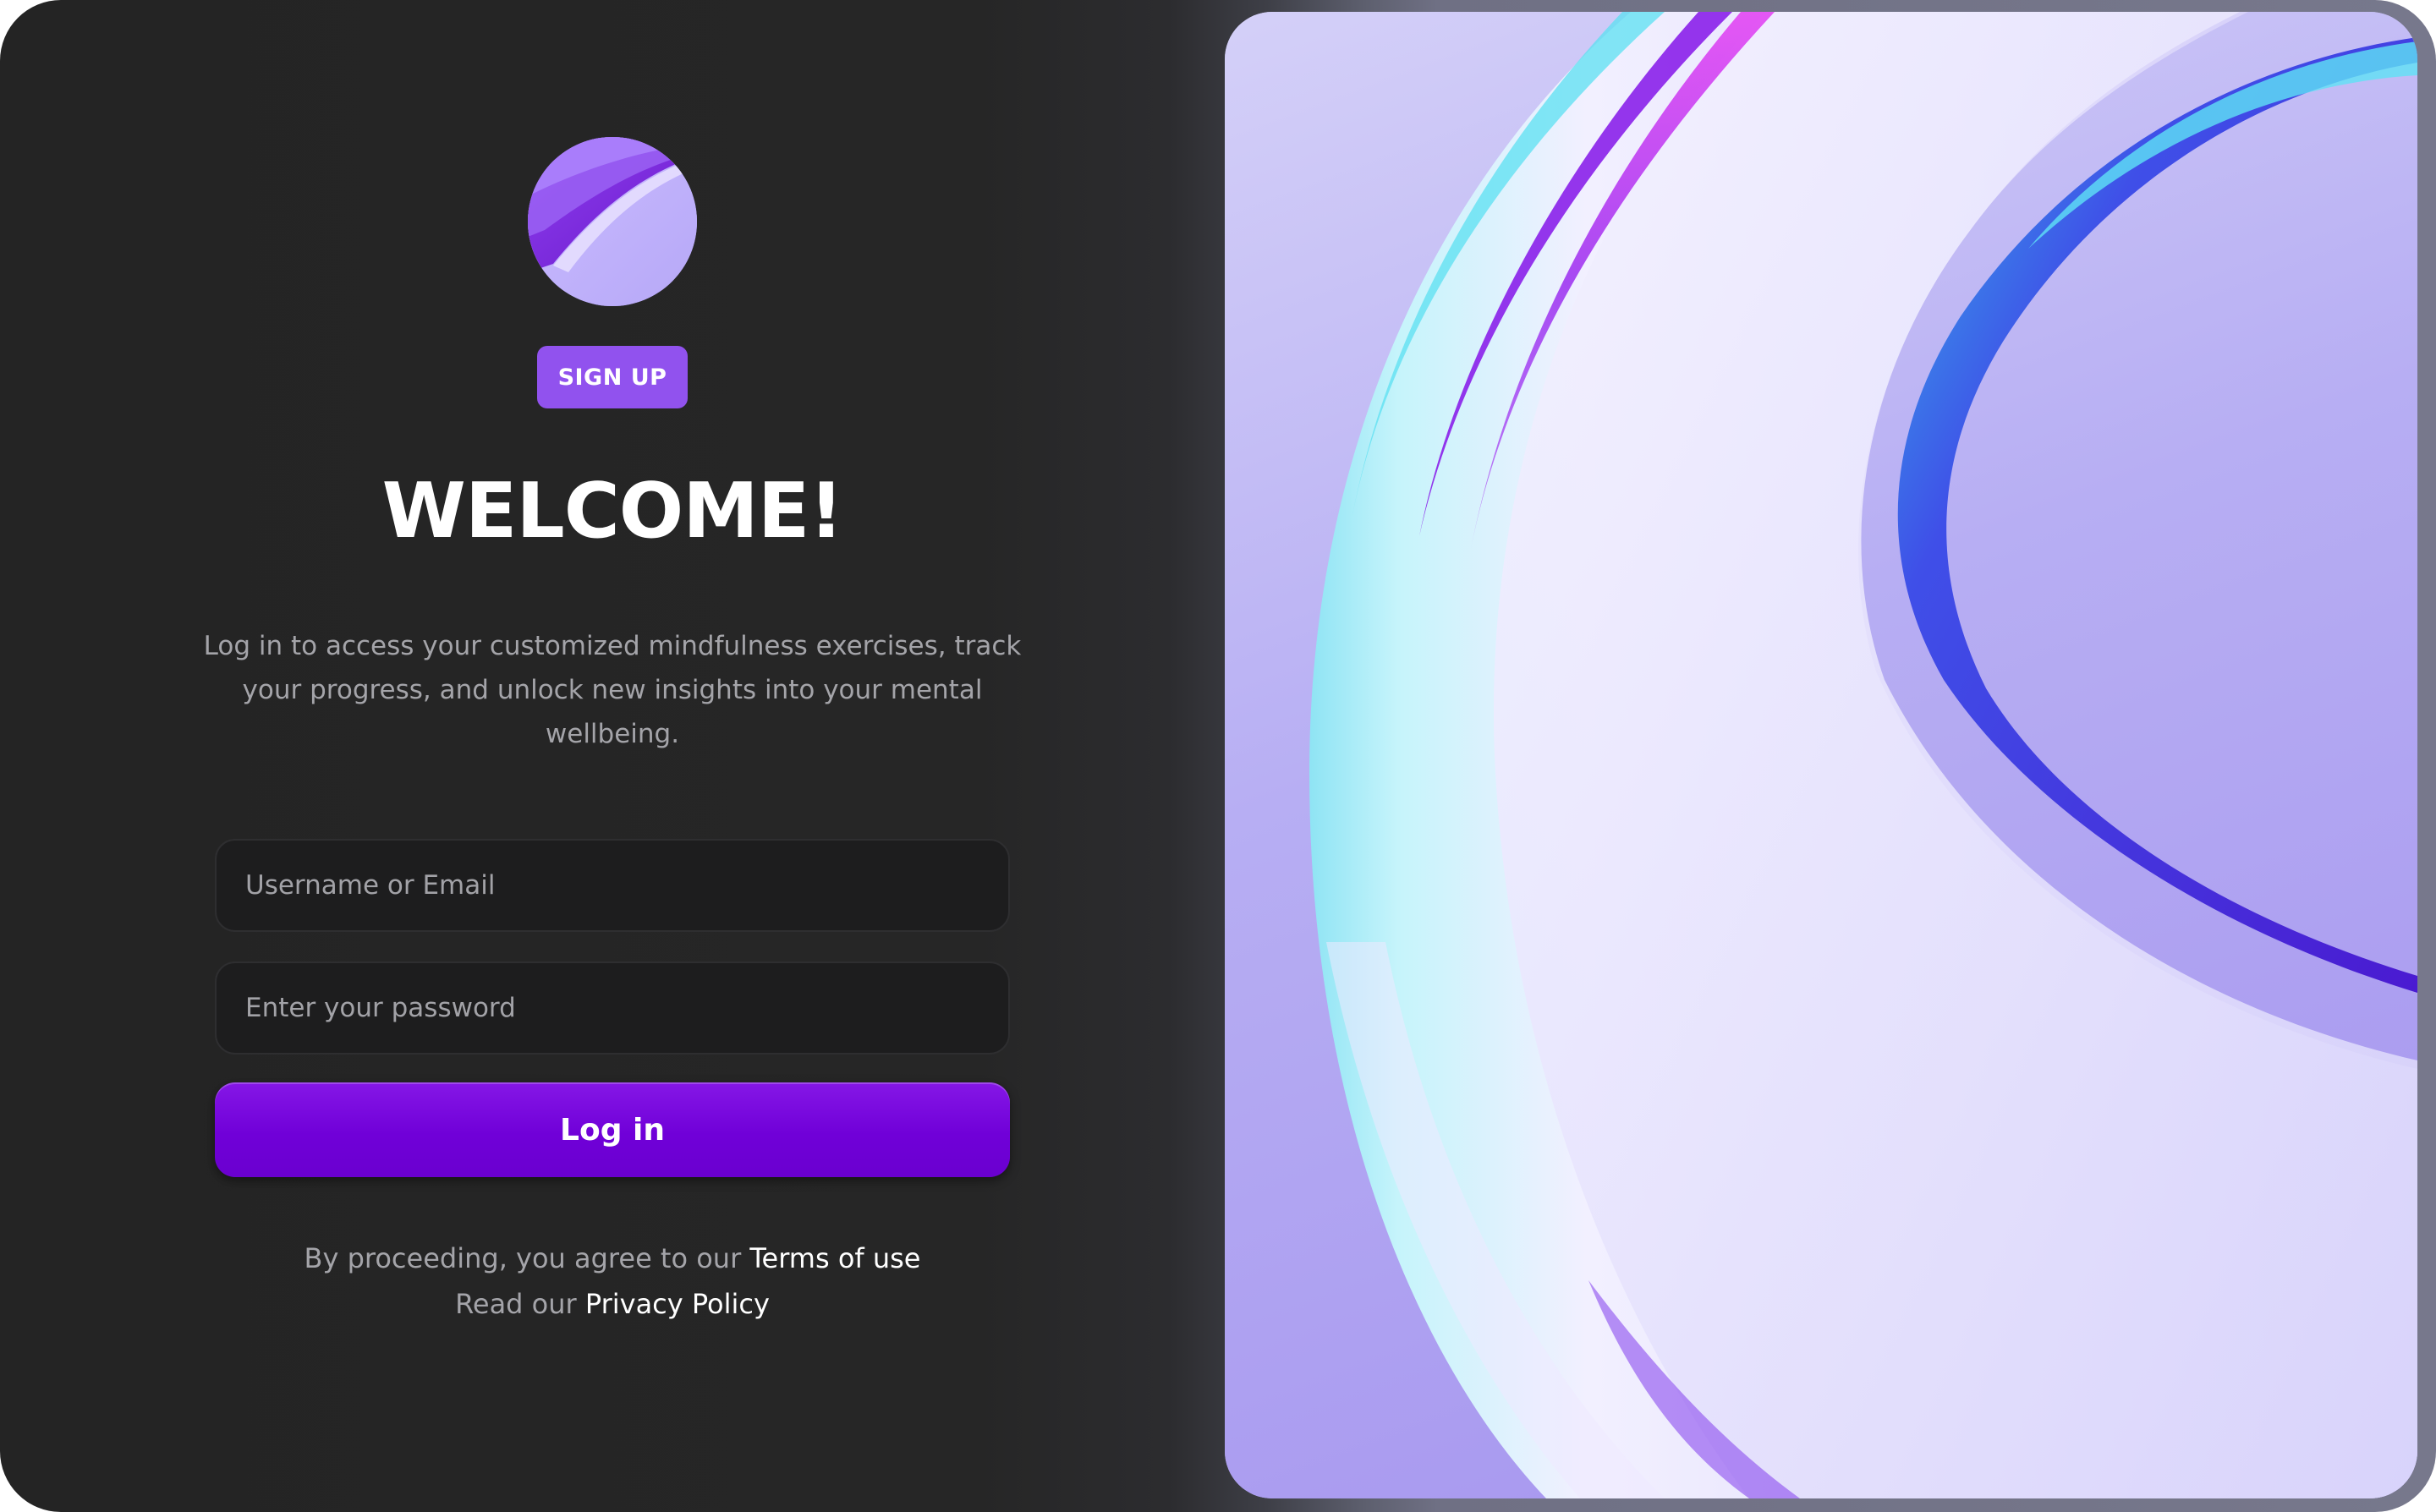 The height and width of the screenshot is (1512, 2436). I want to click on privacy-notice: Read our Privacy Policy, so click(612, 1304).